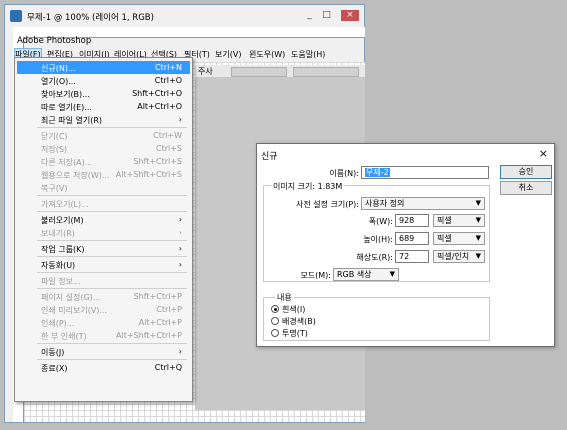 This screenshot has width=567, height=430. I want to click on menu-item-label: 닫기(C), so click(54, 136).